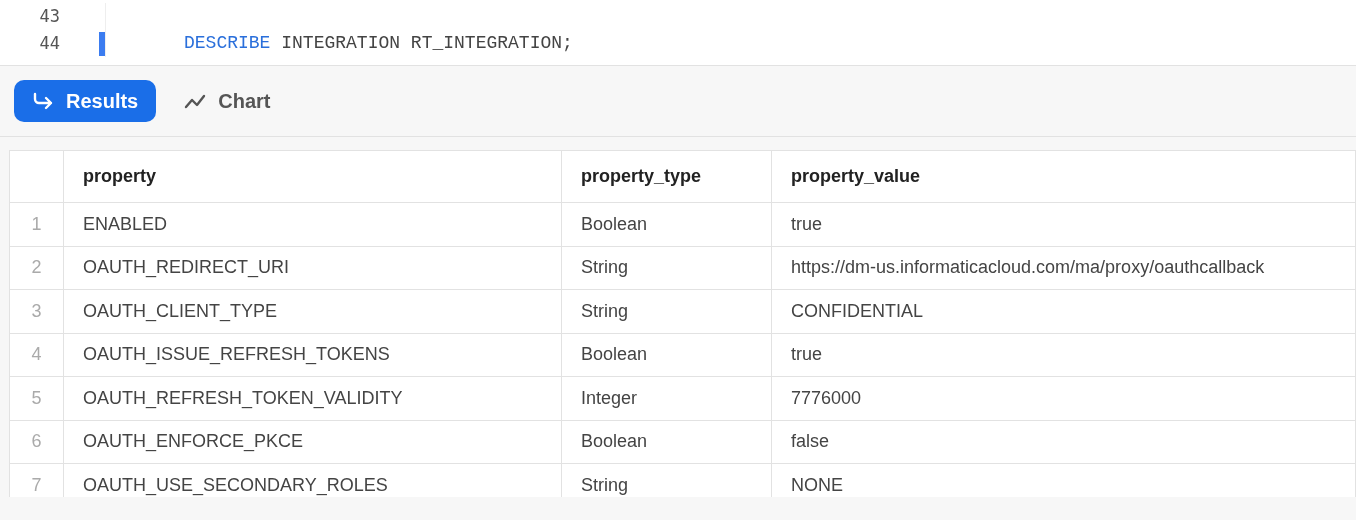  What do you see at coordinates (667, 176) in the screenshot?
I see `column-header: property_type` at bounding box center [667, 176].